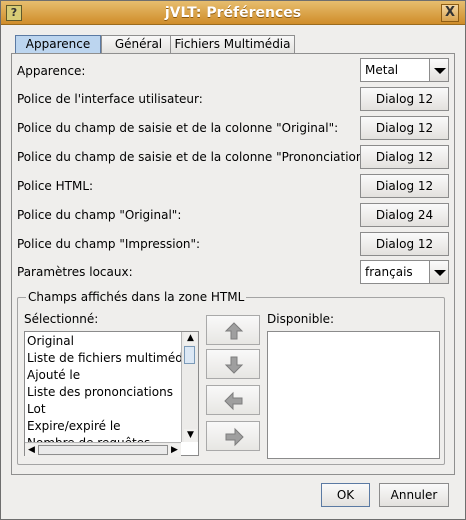 The image size is (466, 520). I want to click on close-button: X, so click(450, 13).